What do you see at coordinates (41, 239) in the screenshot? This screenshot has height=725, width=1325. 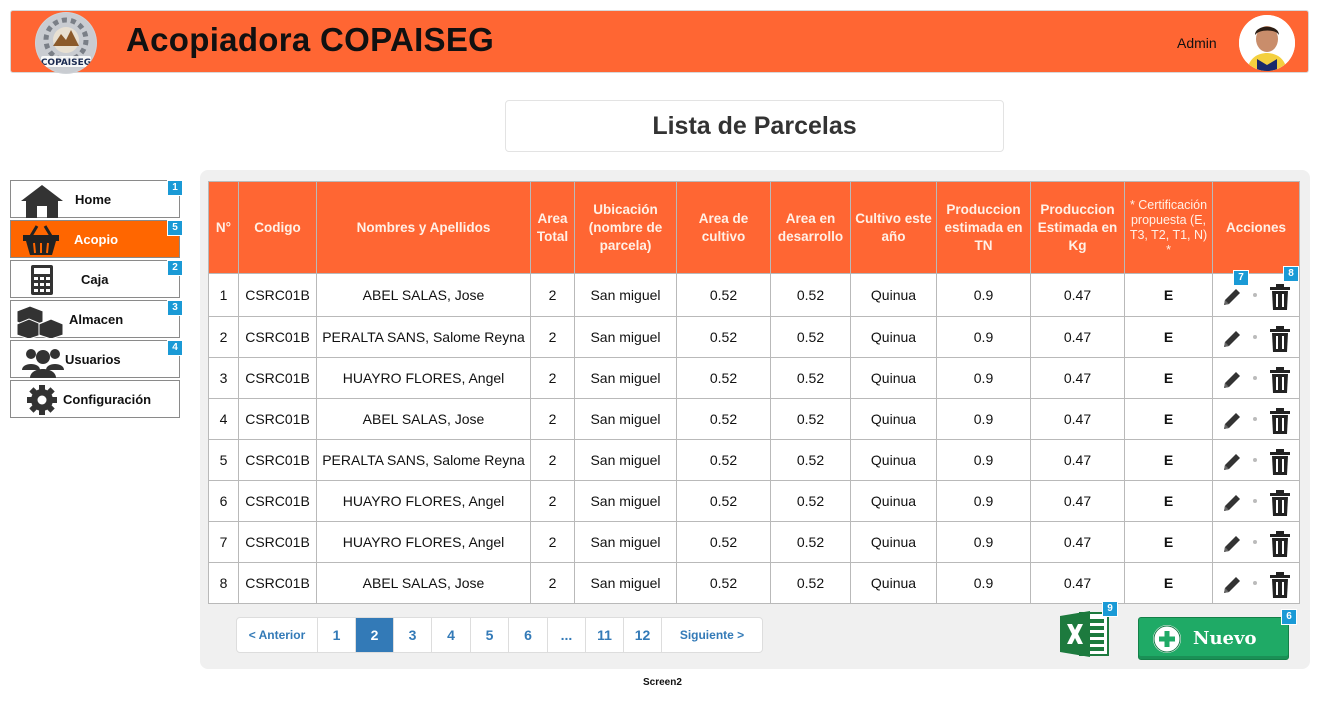 I see `basket-icon` at bounding box center [41, 239].